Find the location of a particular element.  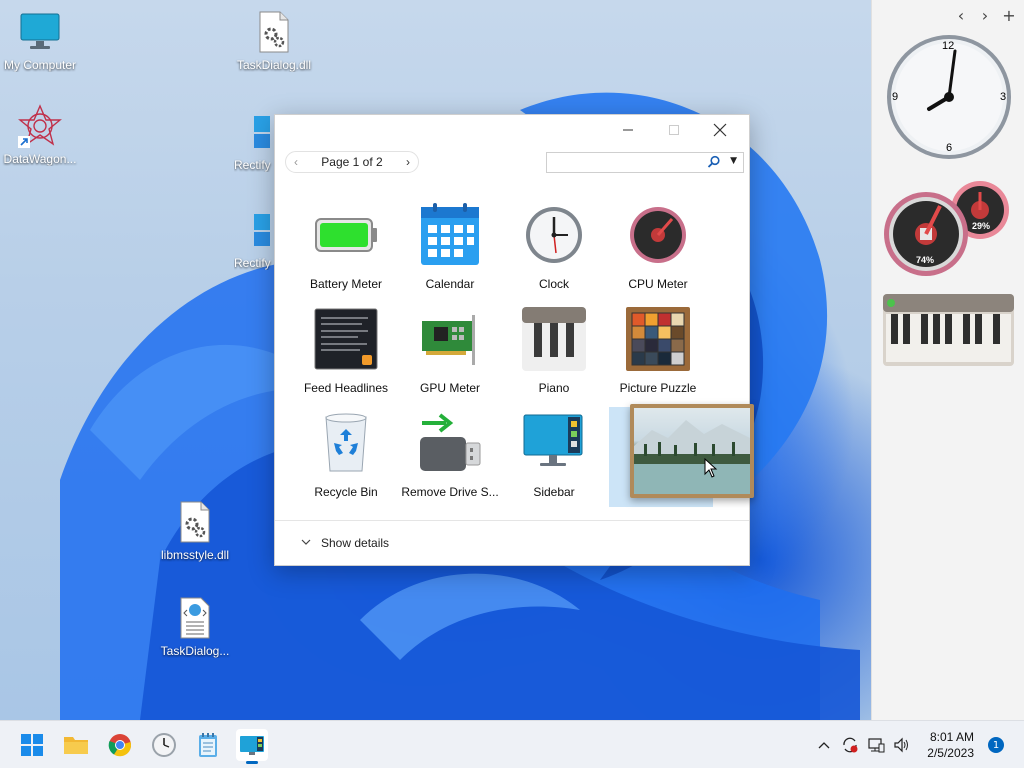

desktop-icon-rectify-1: Rectify is located at coordinates (254, 141).